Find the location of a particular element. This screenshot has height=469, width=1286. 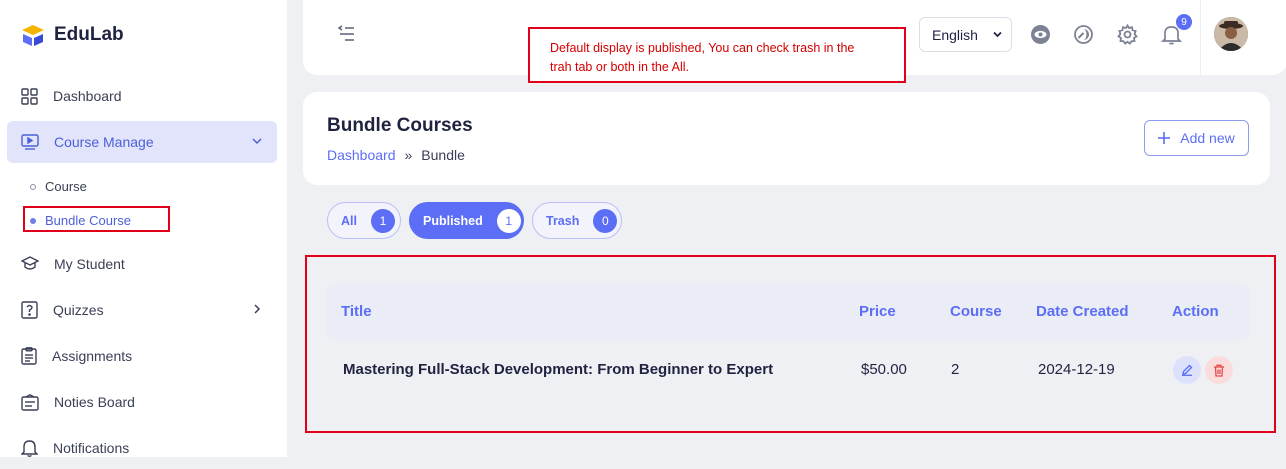

brand-logo: EduLab is located at coordinates (72, 35).